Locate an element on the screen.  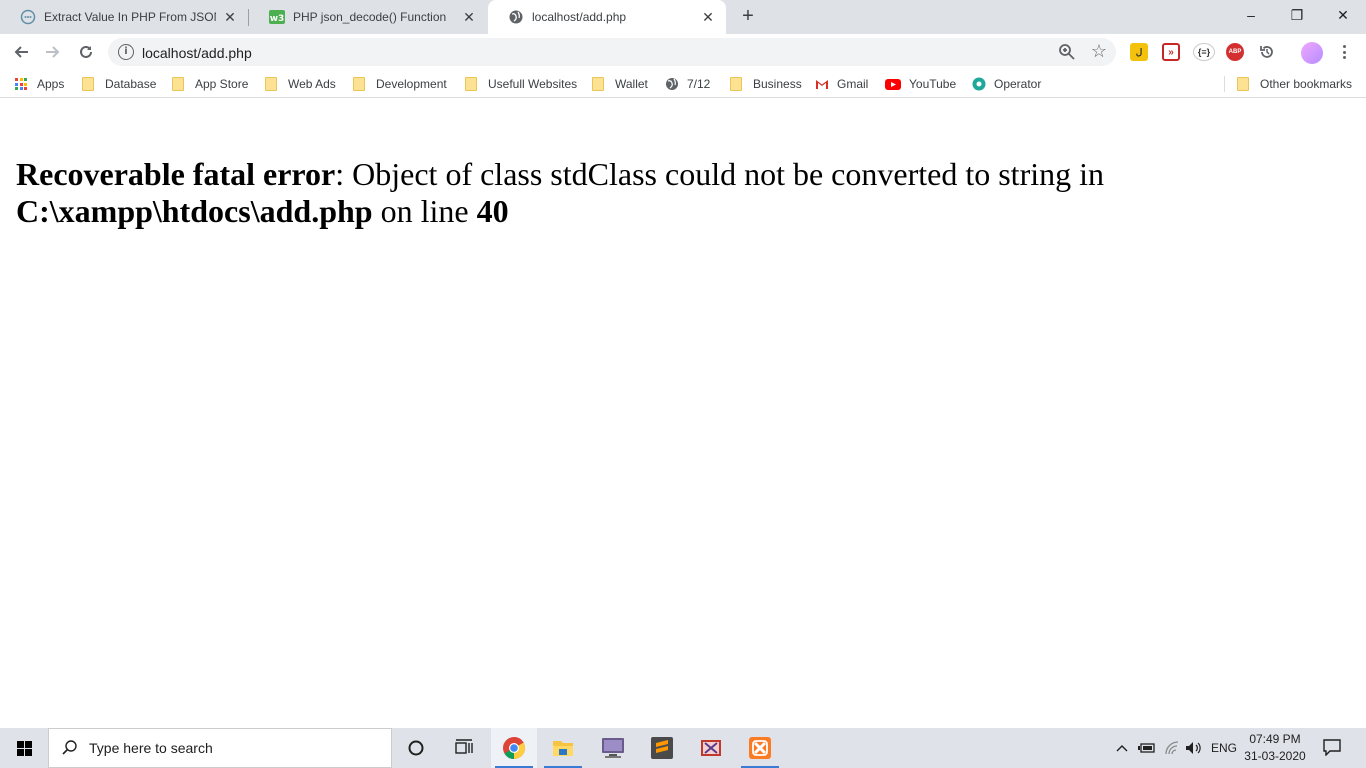
profile-avatar is located at coordinates (1312, 53).